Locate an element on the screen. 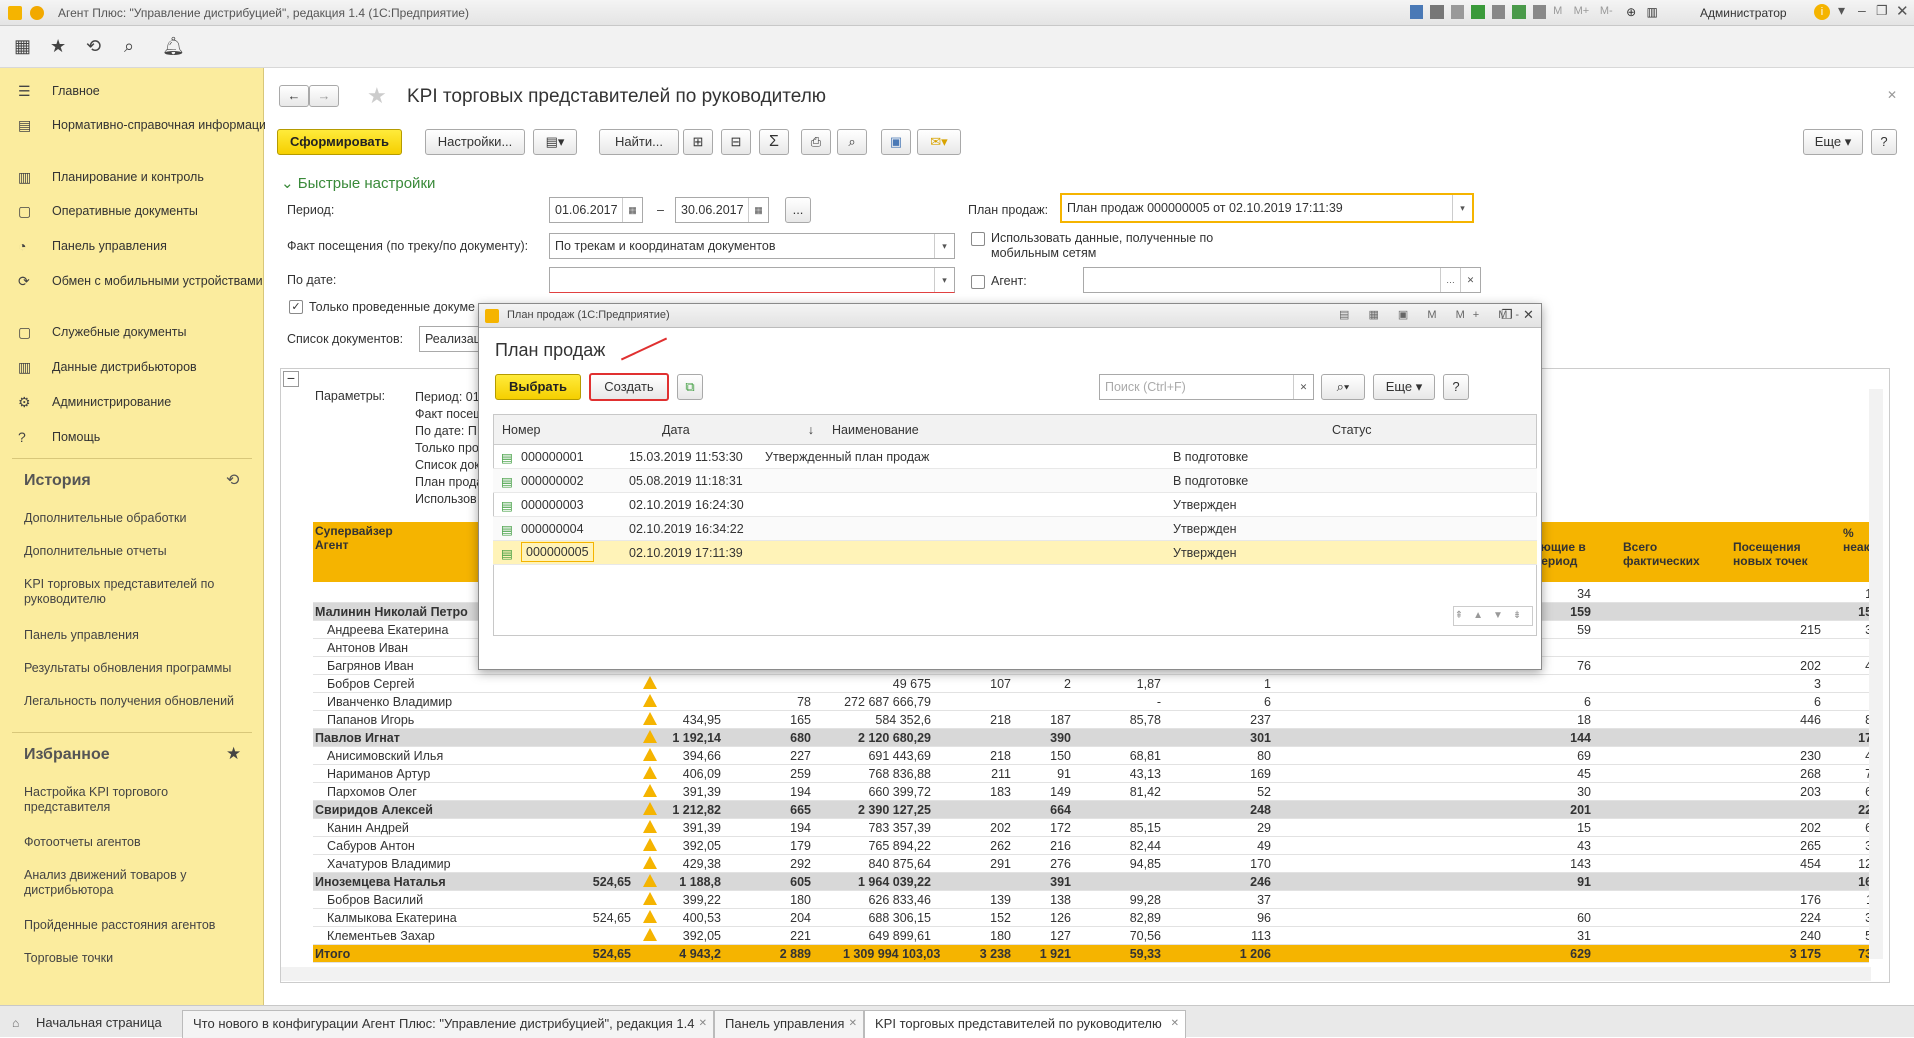 The image size is (1914, 1038). back-button: ← is located at coordinates (294, 96).